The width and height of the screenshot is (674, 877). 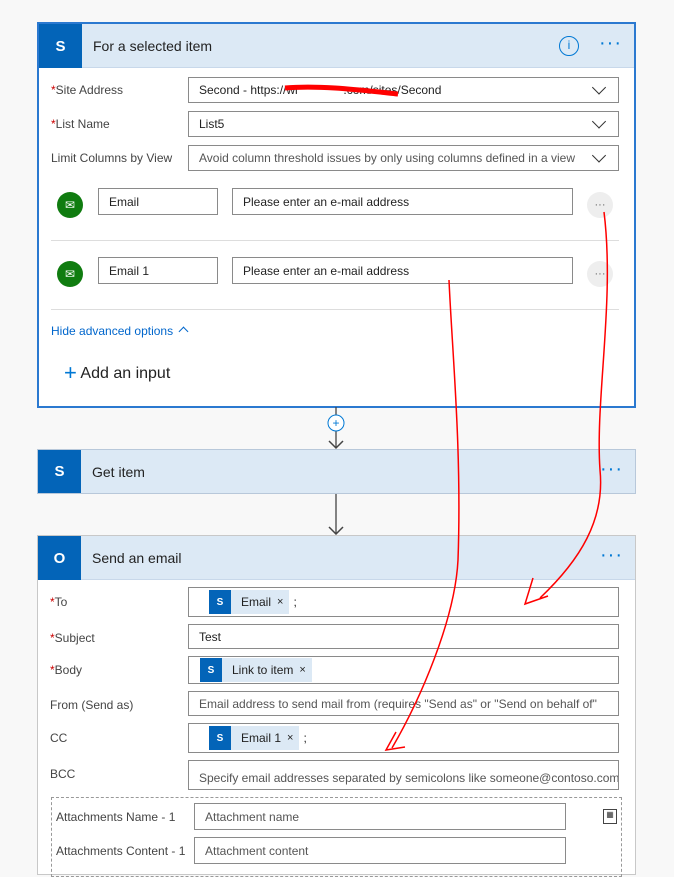 I want to click on dynamic-token: S Email ×, so click(x=249, y=602).